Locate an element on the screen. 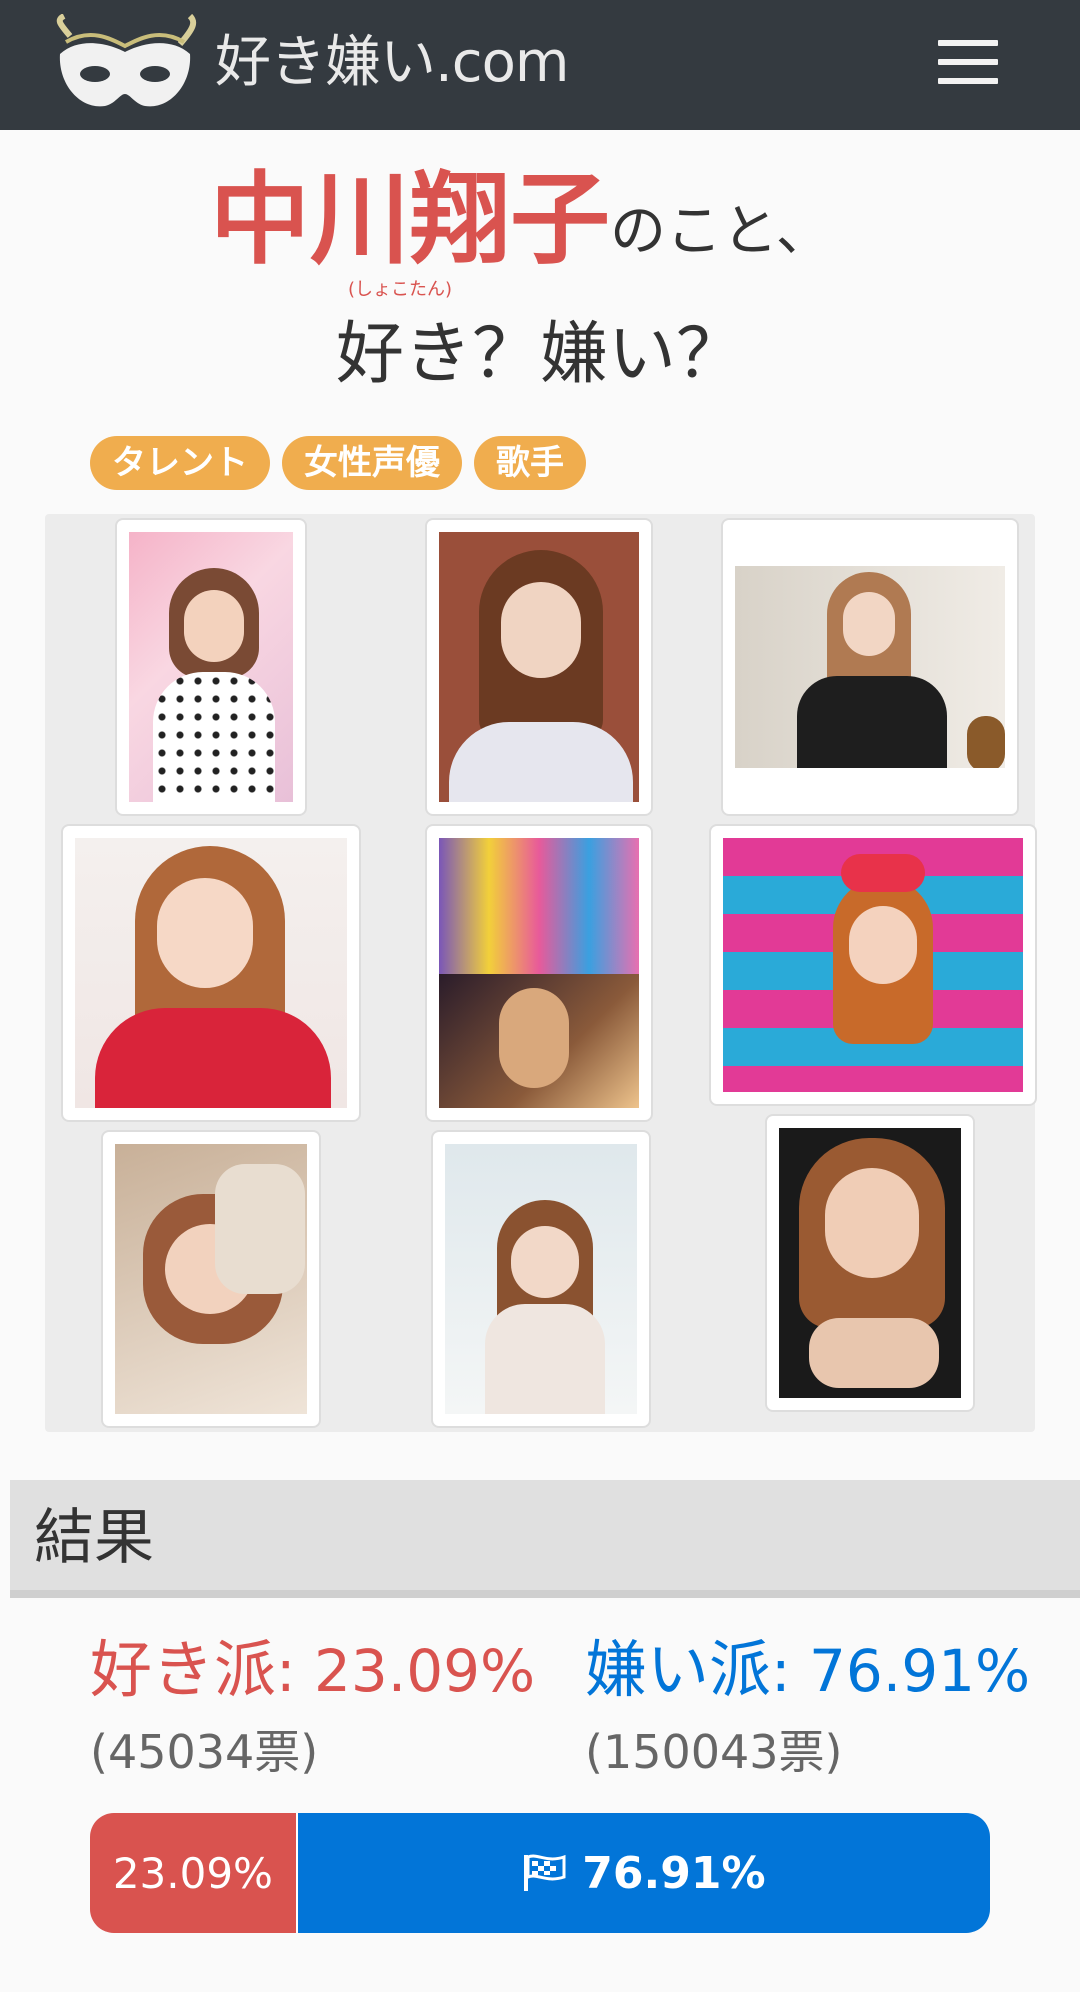 This screenshot has height=1992, width=1080. tag-singer: 歌手 is located at coordinates (530, 463).